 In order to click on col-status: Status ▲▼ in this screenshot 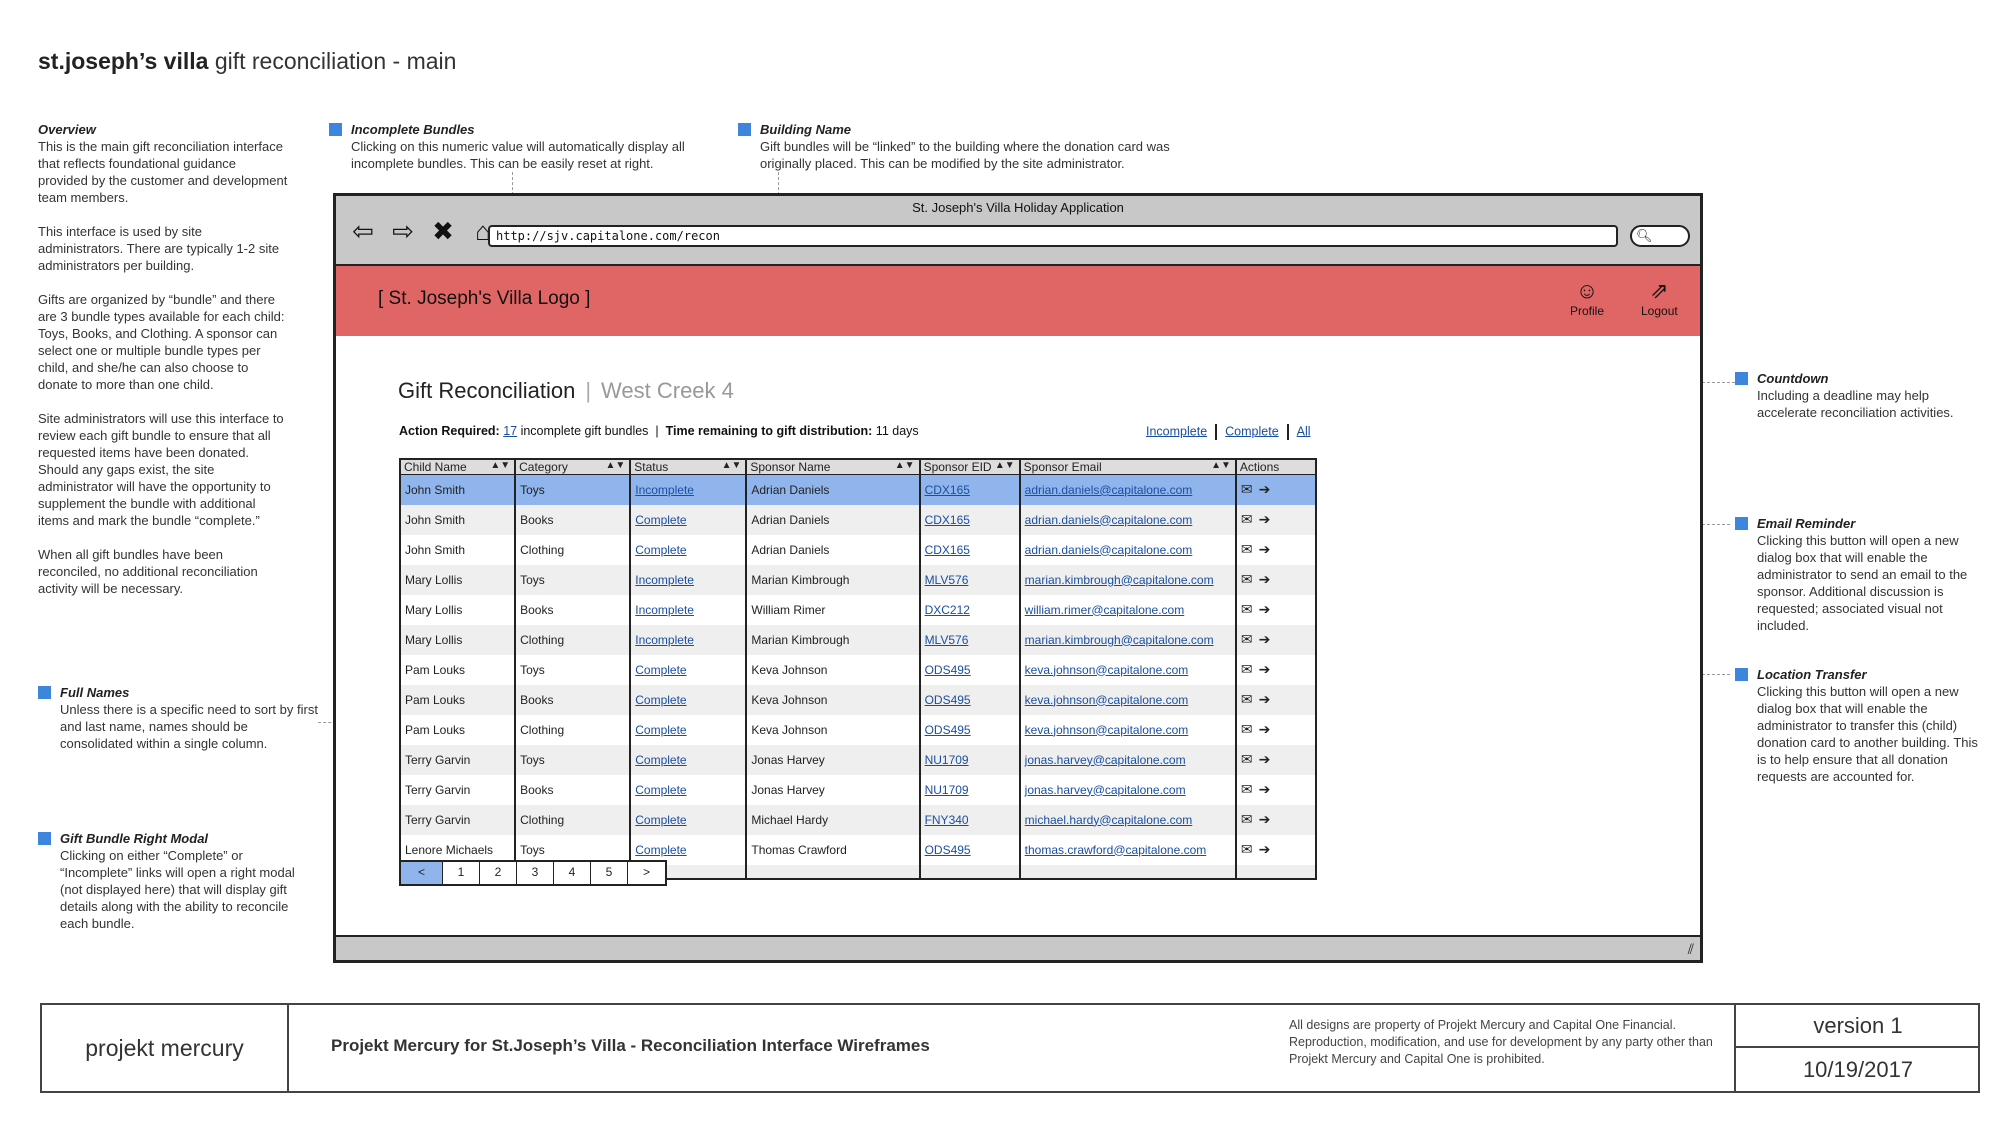, I will do `click(688, 466)`.